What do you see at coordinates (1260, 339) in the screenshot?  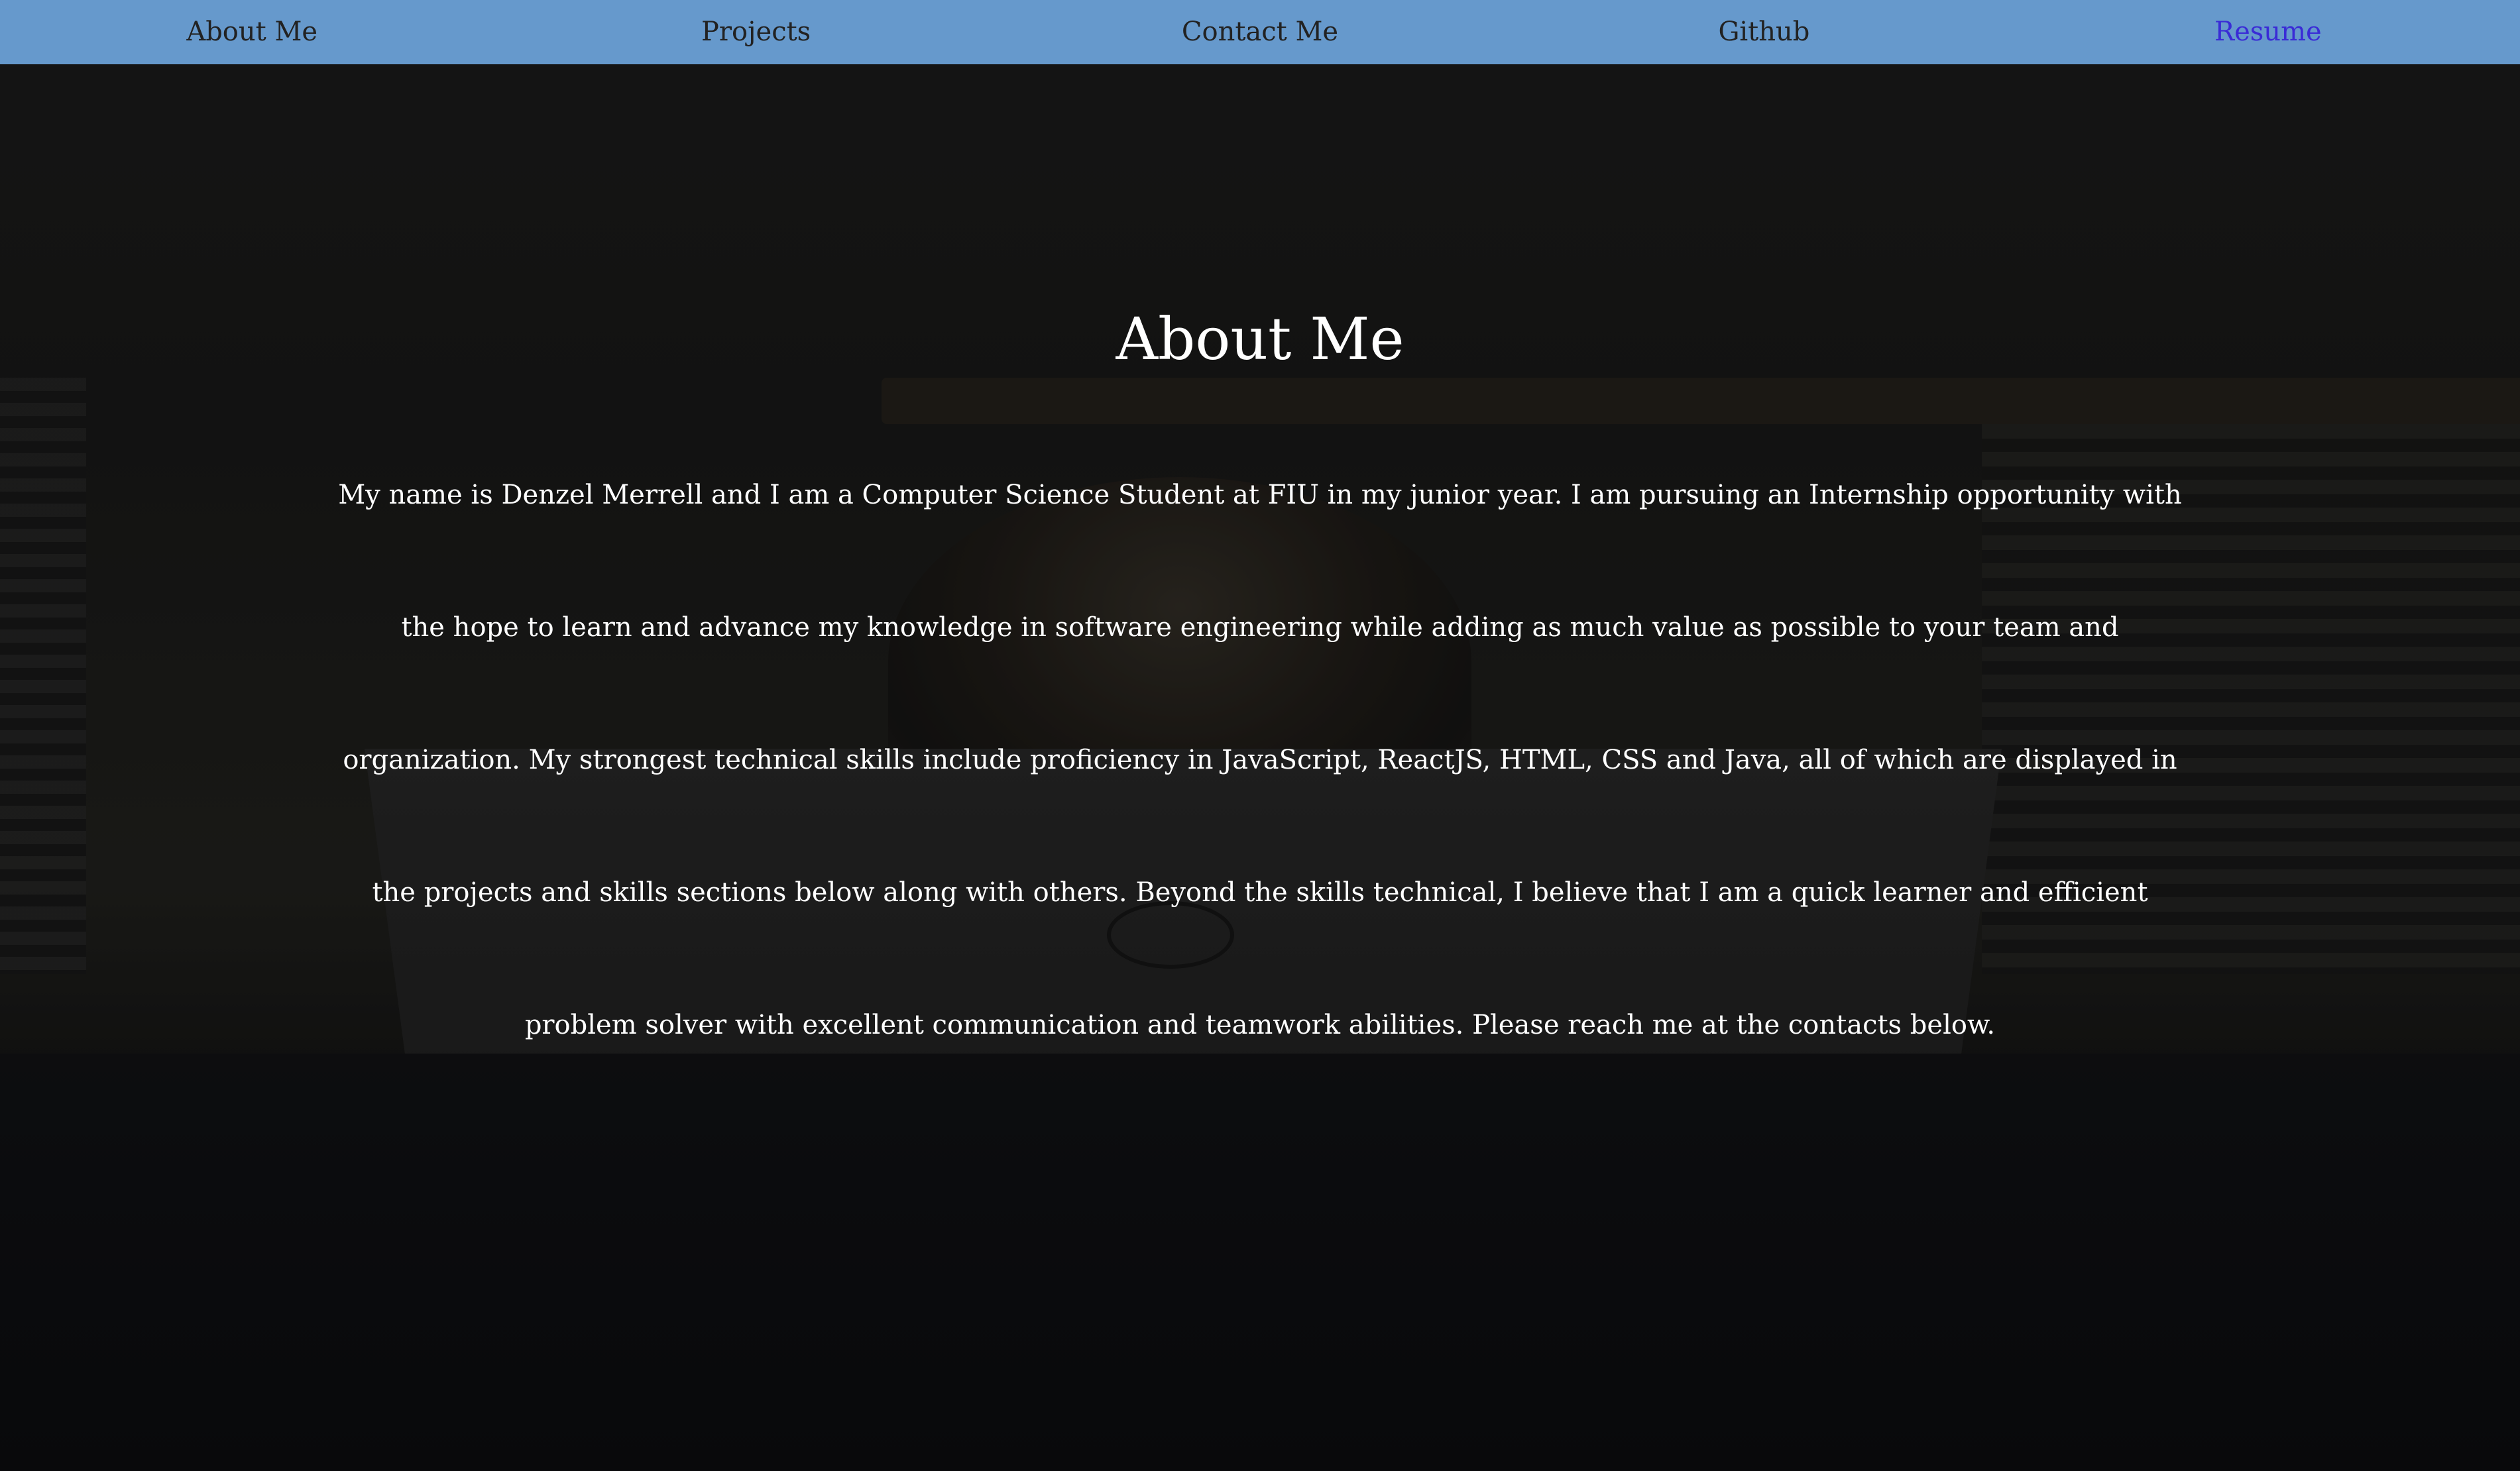 I see `about-title: About Me` at bounding box center [1260, 339].